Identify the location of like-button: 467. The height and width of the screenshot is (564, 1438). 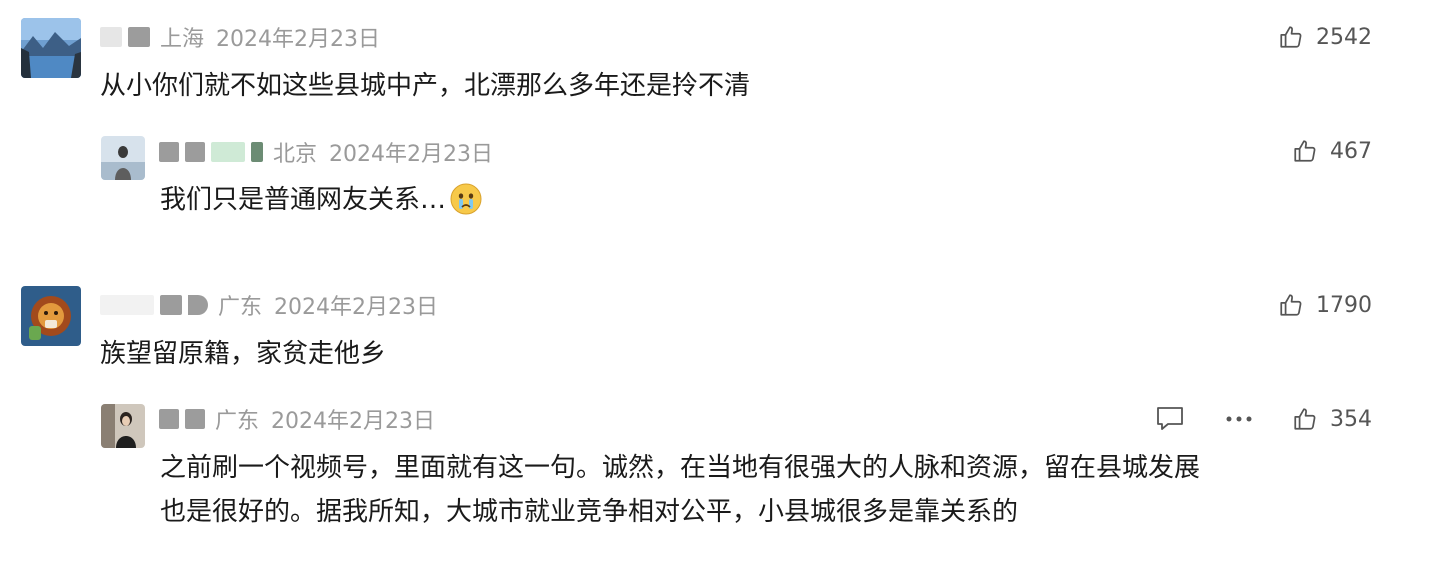
(1332, 151).